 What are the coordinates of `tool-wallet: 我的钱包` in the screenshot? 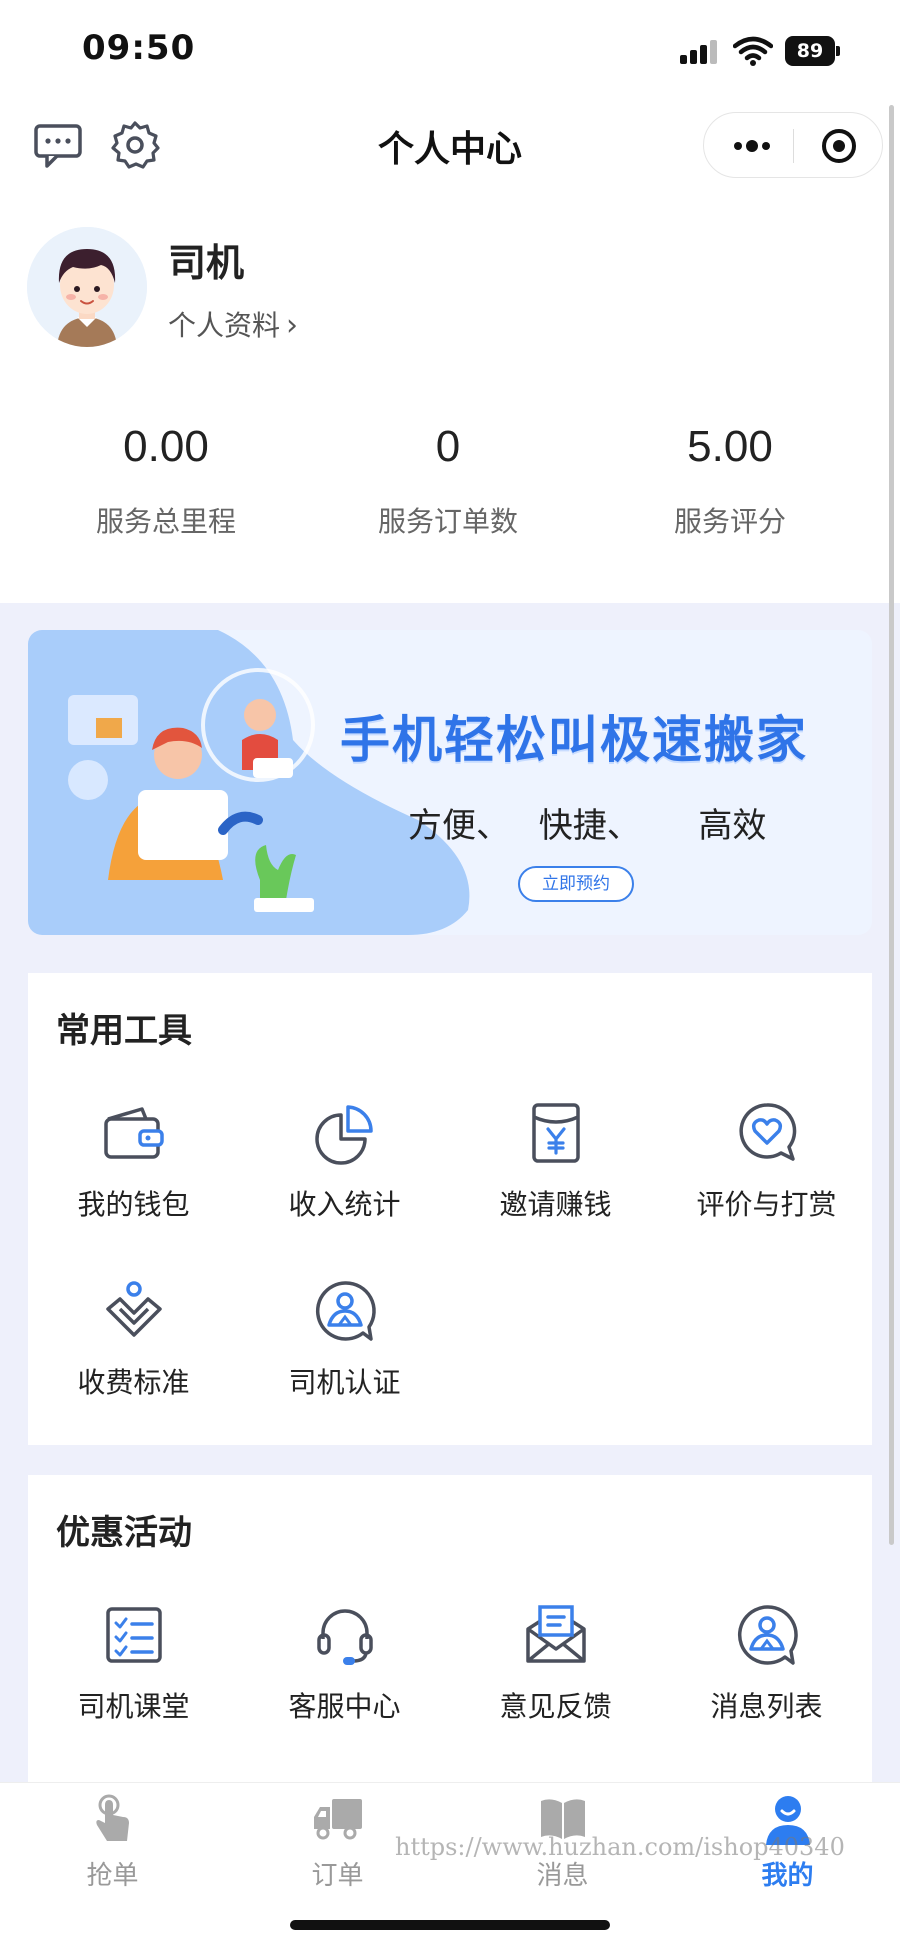 It's located at (133, 1176).